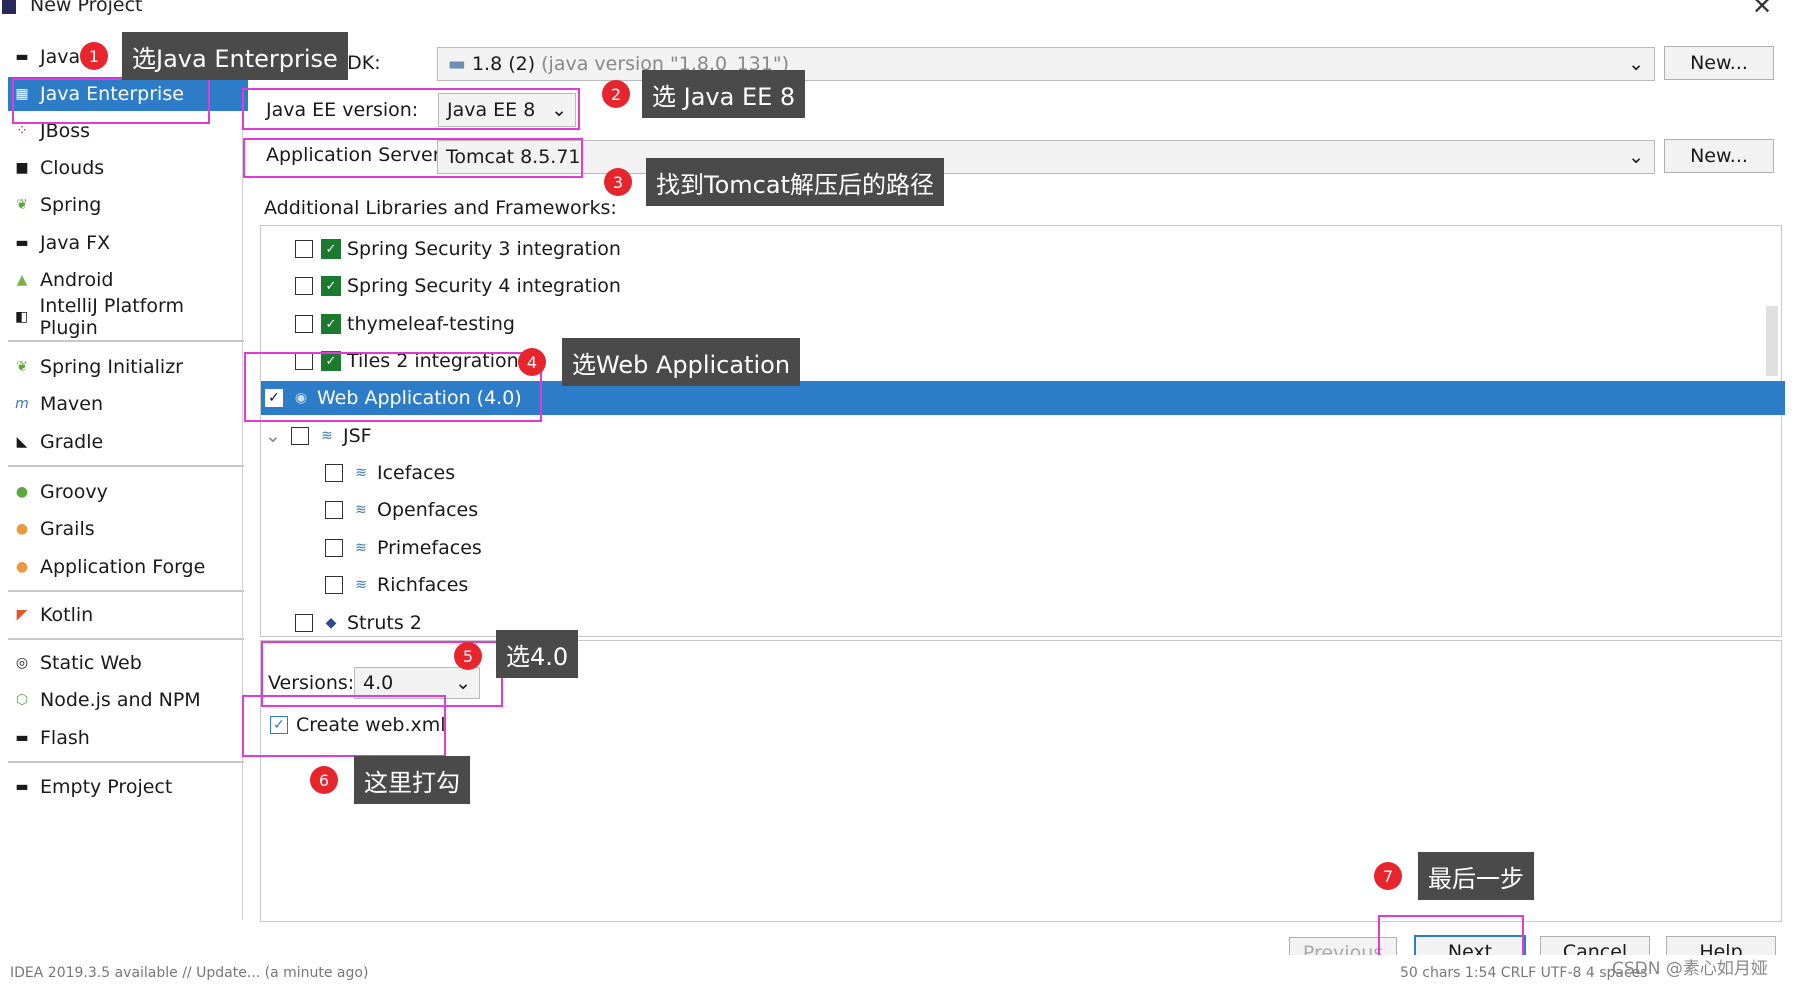 Image resolution: width=1798 pixels, height=986 pixels. What do you see at coordinates (1772, 341) in the screenshot?
I see `scrollbar` at bounding box center [1772, 341].